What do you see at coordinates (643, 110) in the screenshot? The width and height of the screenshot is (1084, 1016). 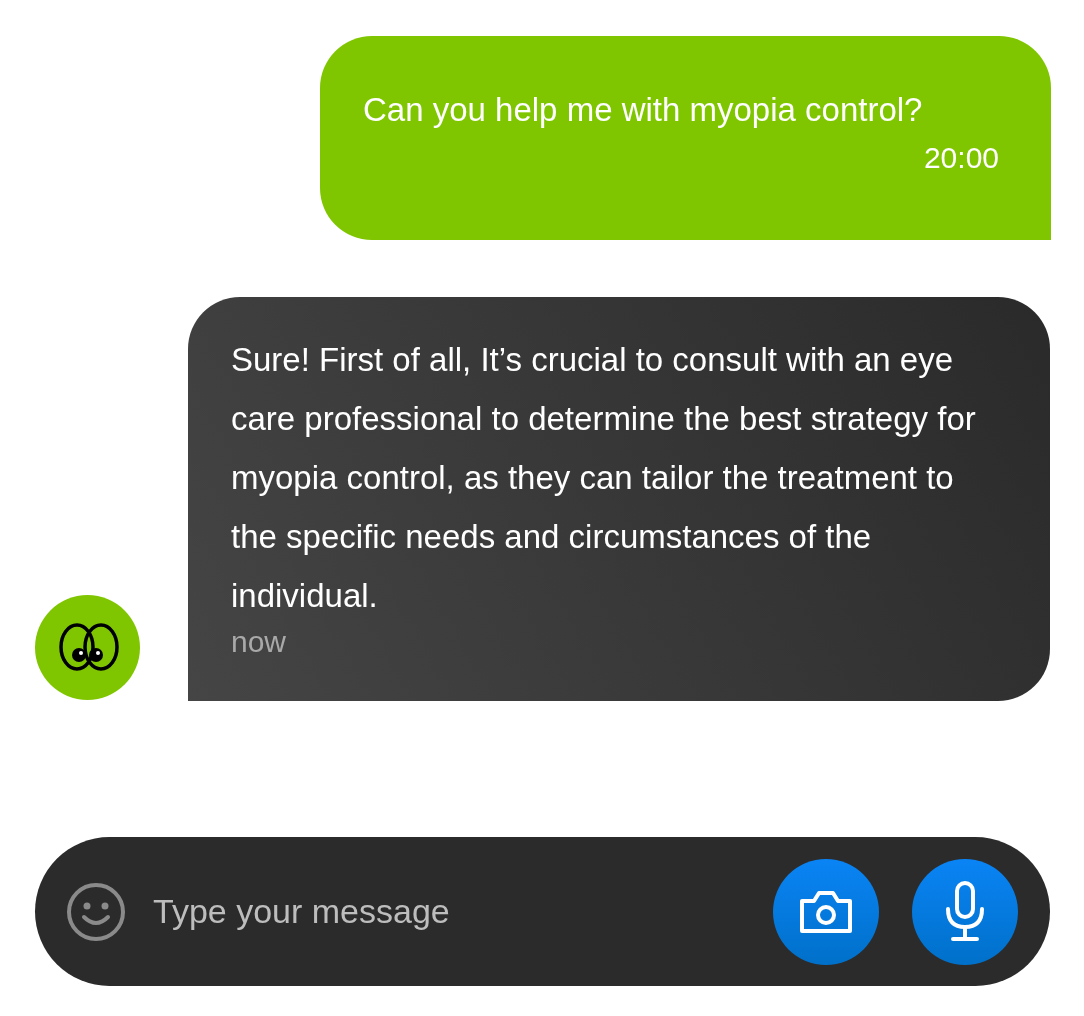 I see `message-text: Can you help me with myopia control?` at bounding box center [643, 110].